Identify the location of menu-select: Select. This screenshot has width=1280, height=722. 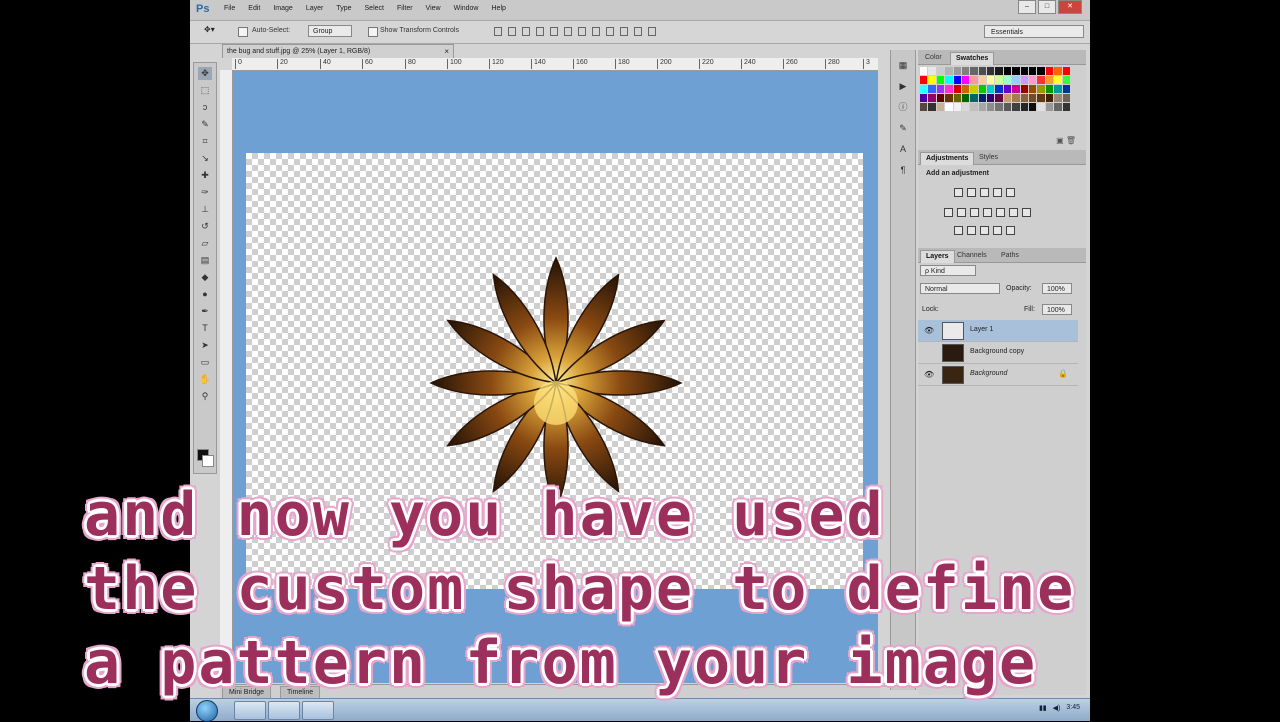
(374, 8).